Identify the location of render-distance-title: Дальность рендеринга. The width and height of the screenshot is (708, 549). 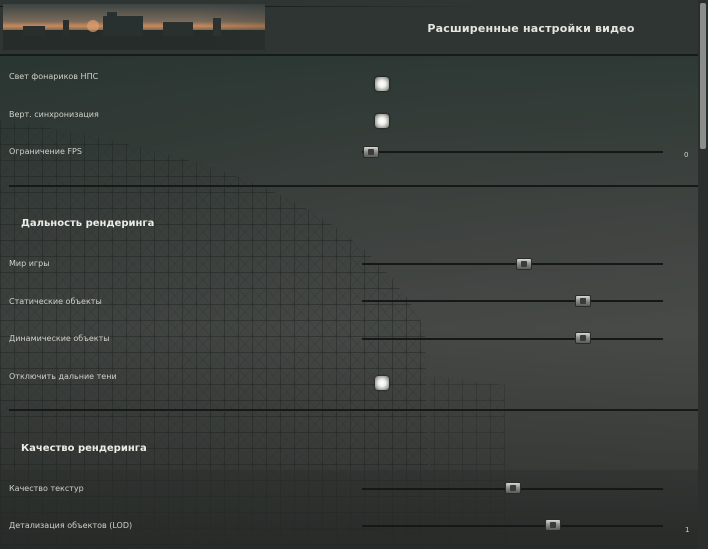
(88, 223).